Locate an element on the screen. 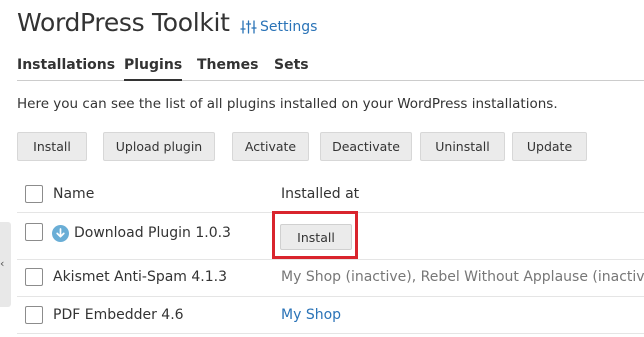 This screenshot has height=337, width=644. chevron-left-icon: ‹ is located at coordinates (2, 263).